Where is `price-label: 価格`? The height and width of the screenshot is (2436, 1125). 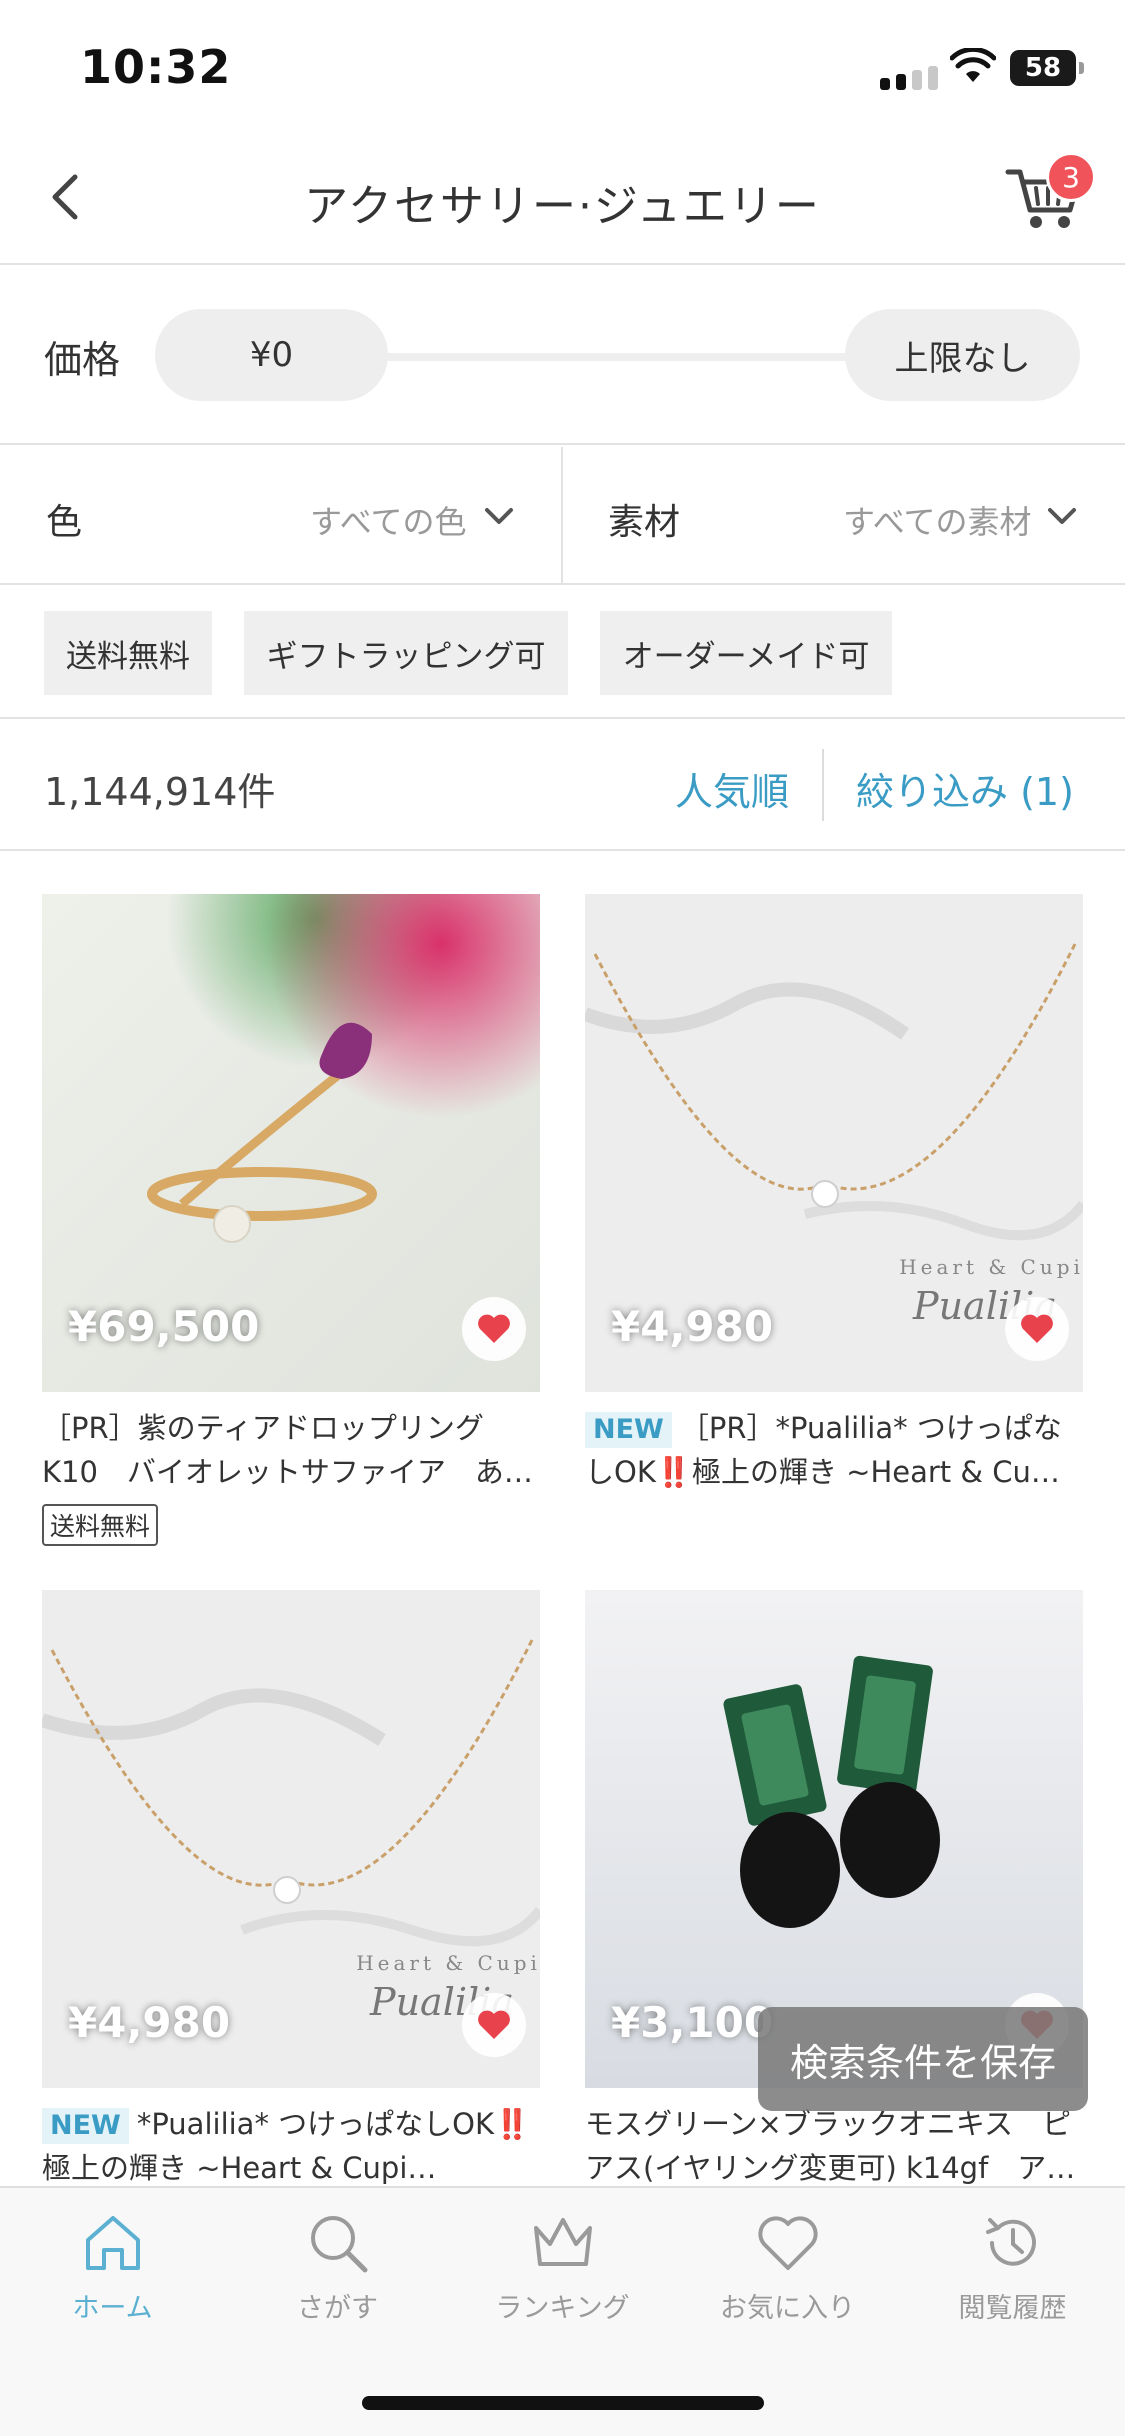
price-label: 価格 is located at coordinates (82, 360).